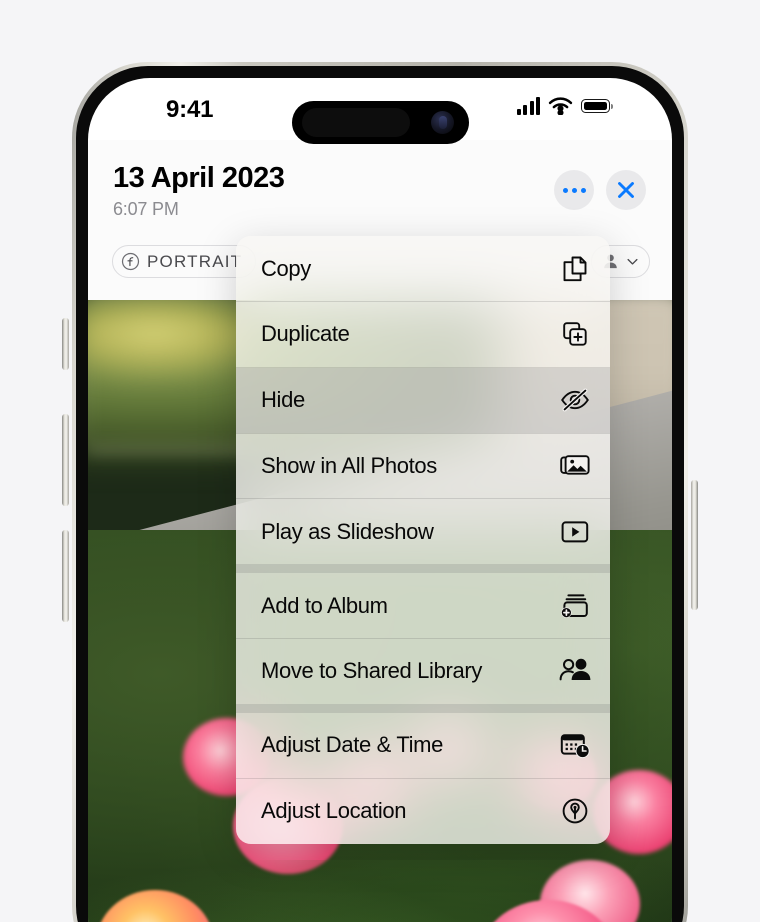 The image size is (760, 922). What do you see at coordinates (575, 671) in the screenshot?
I see `two-people-icon` at bounding box center [575, 671].